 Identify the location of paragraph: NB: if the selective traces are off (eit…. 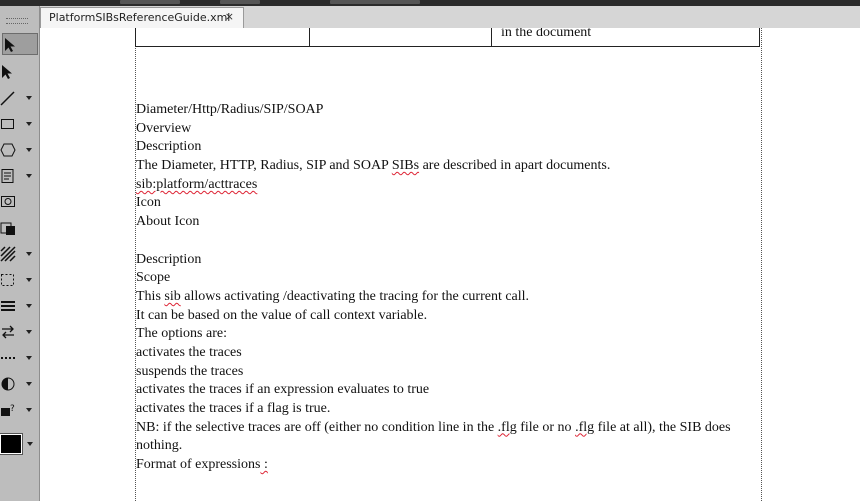
(447, 437).